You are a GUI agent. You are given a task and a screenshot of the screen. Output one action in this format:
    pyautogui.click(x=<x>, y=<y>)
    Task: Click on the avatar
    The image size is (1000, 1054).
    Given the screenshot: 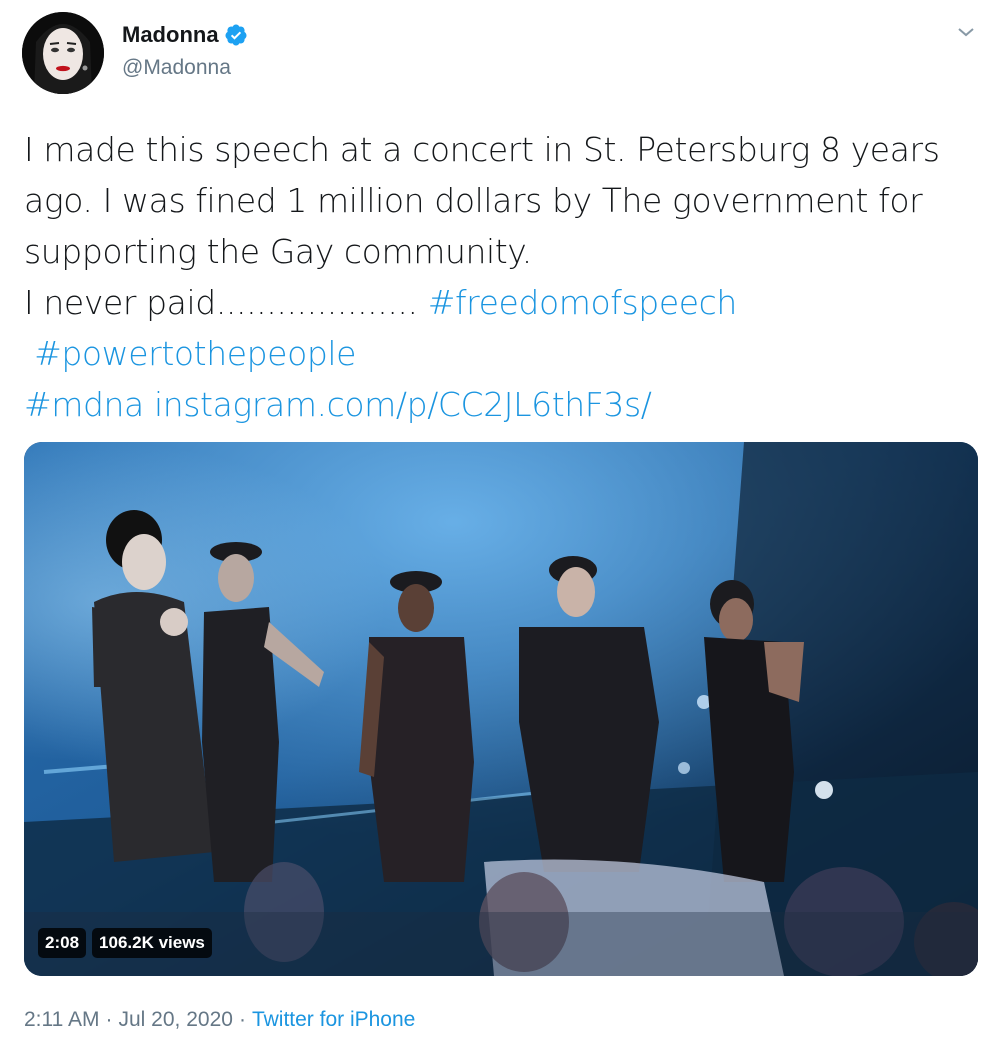 What is the action you would take?
    pyautogui.click(x=63, y=53)
    